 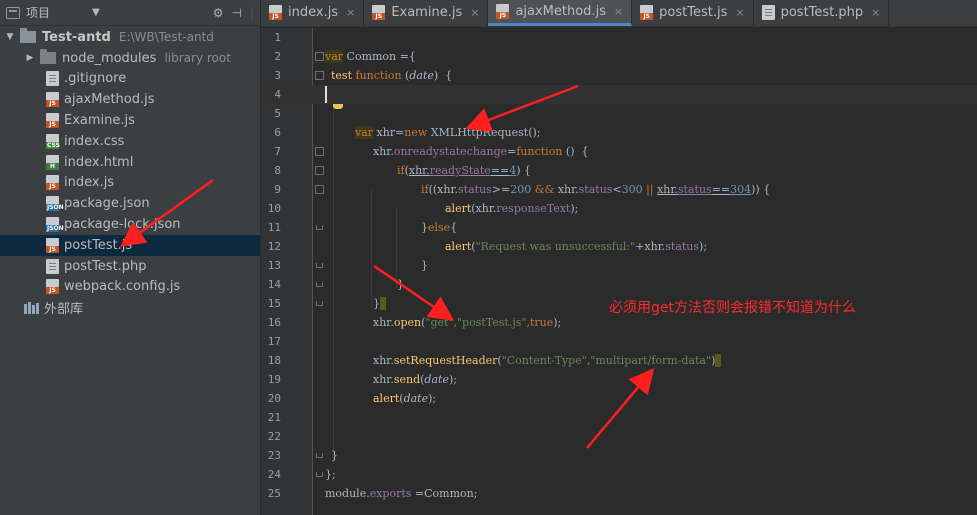 What do you see at coordinates (619, 37) in the screenshot?
I see `code-line: 1` at bounding box center [619, 37].